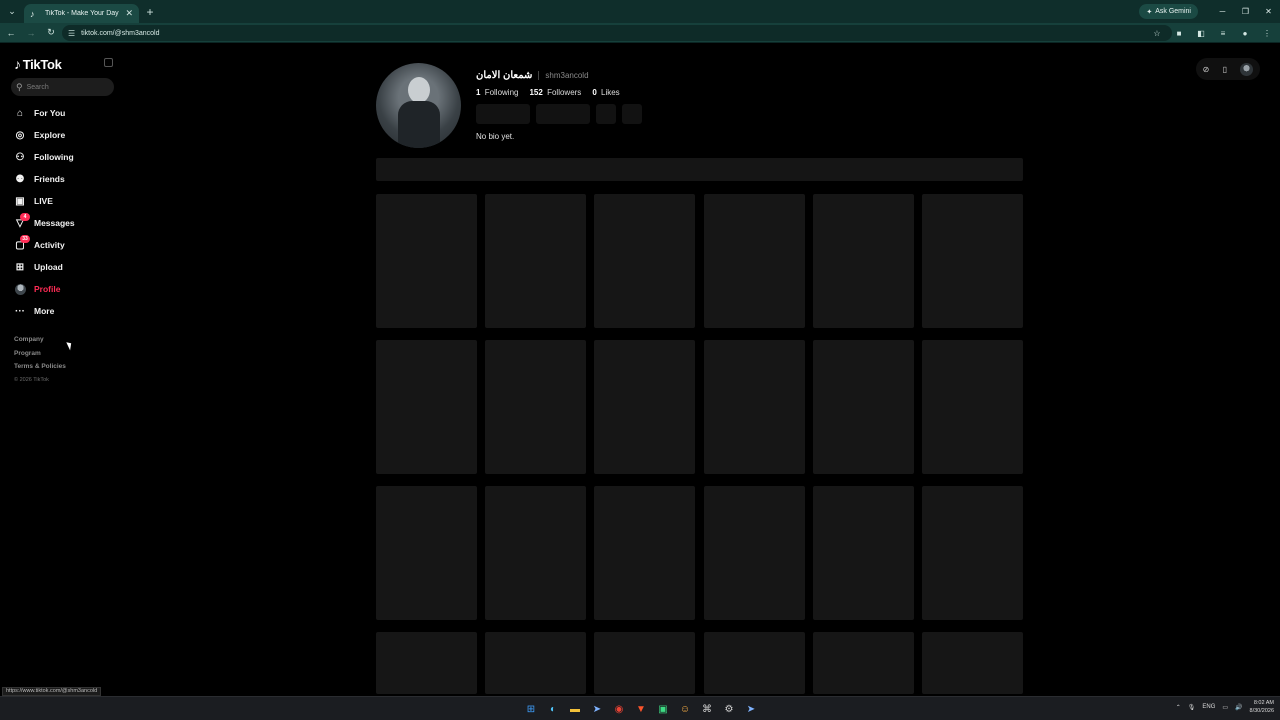 The width and height of the screenshot is (1280, 720). What do you see at coordinates (1223, 33) in the screenshot?
I see `media-icon: ≡` at bounding box center [1223, 33].